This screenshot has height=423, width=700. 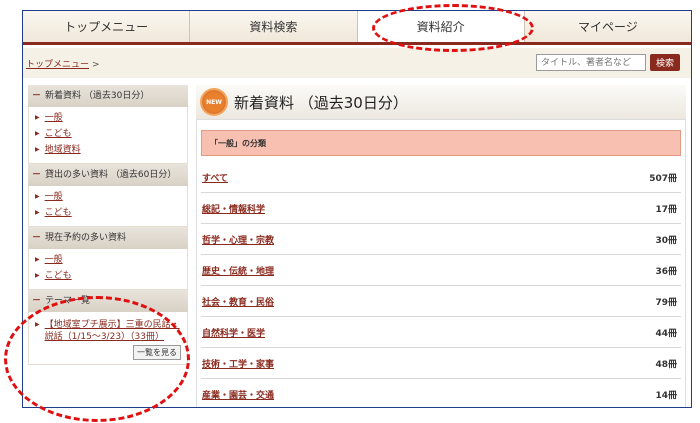 I want to click on tab-top-menu: トップメニュー, so click(x=107, y=26).